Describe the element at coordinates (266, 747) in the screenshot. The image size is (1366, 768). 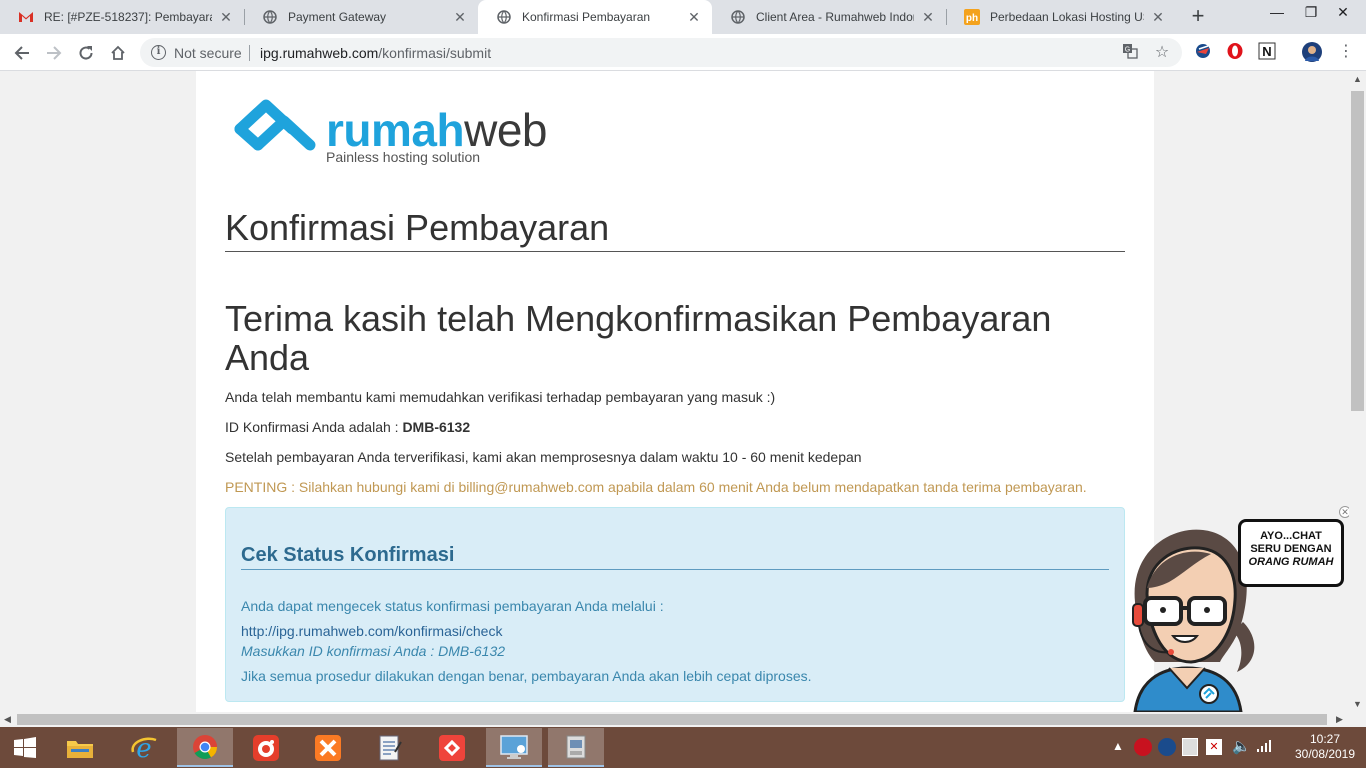
I see `weibo-like-app-icon` at that location.